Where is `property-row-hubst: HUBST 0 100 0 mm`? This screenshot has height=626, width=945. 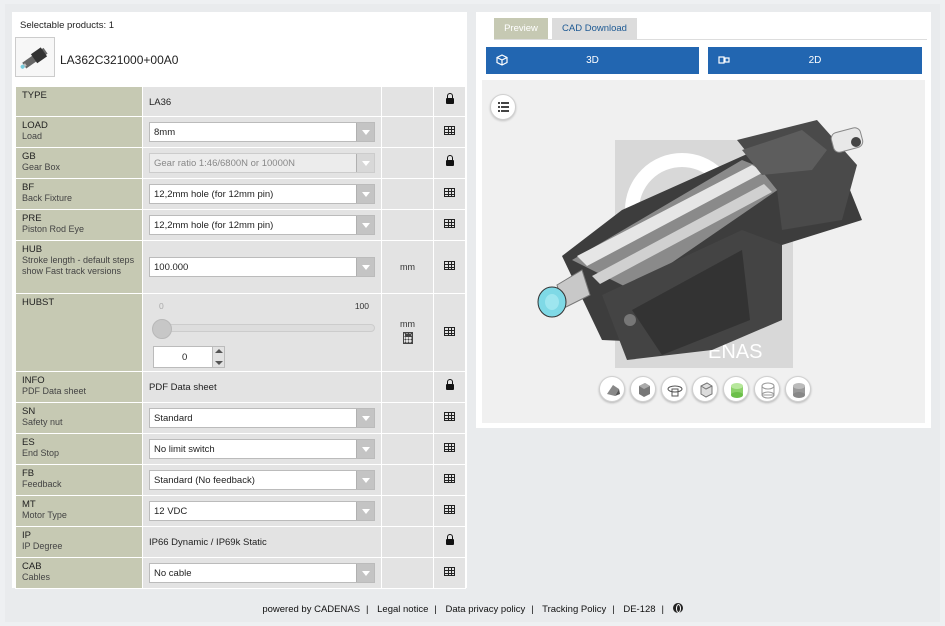 property-row-hubst: HUBST 0 100 0 mm is located at coordinates (240, 332).